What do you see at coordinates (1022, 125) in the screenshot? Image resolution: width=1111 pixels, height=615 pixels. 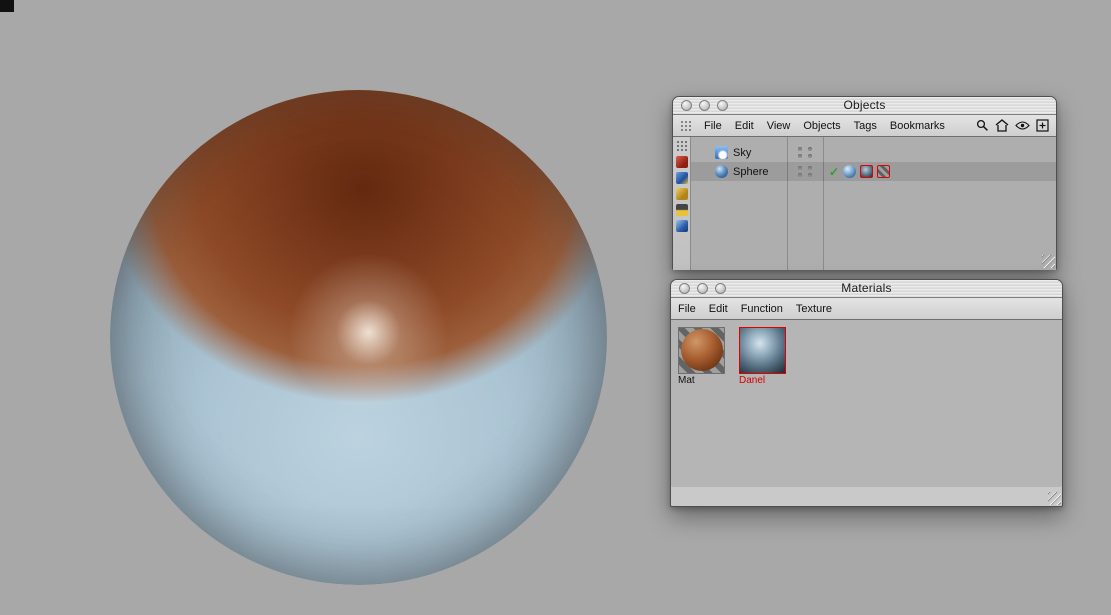 I see `eye-icon` at bounding box center [1022, 125].